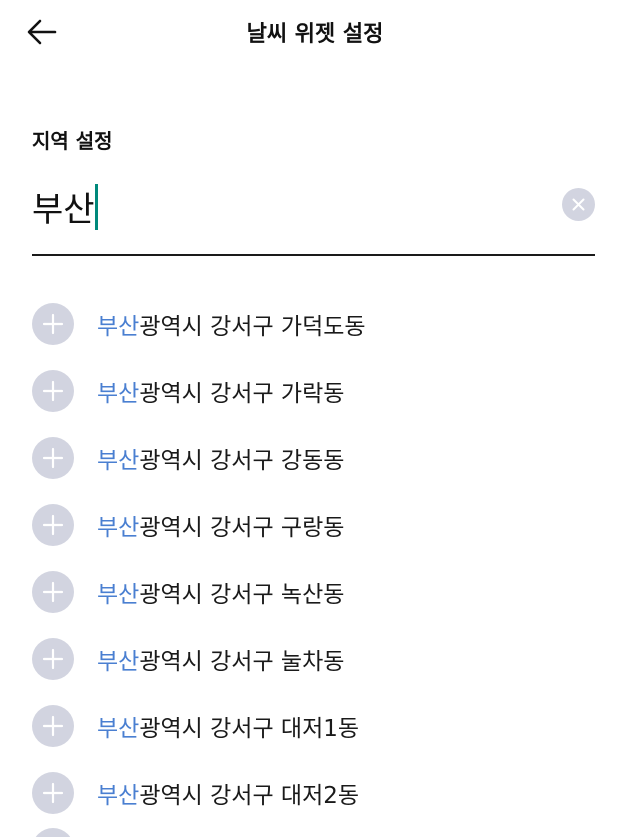 The width and height of the screenshot is (630, 837). I want to click on result-rest: 광역시 강서구 대저1동, so click(249, 728).